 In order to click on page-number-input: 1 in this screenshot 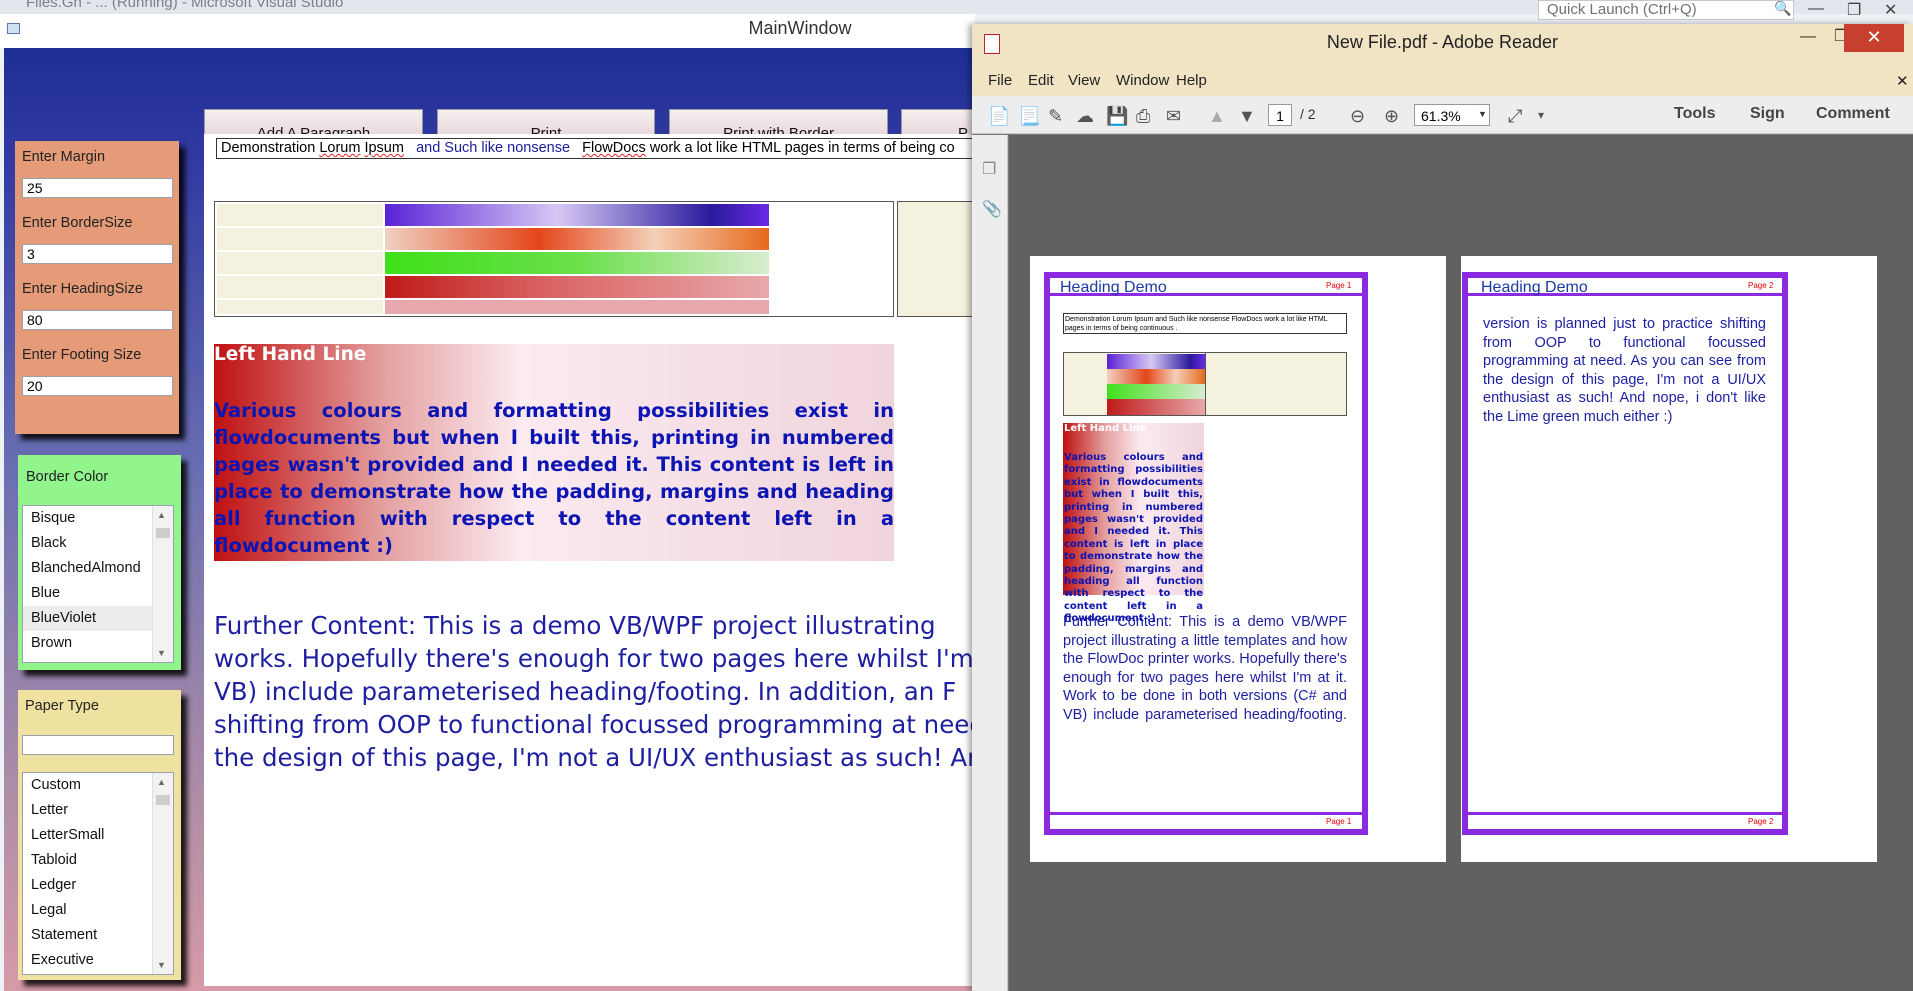, I will do `click(1280, 115)`.